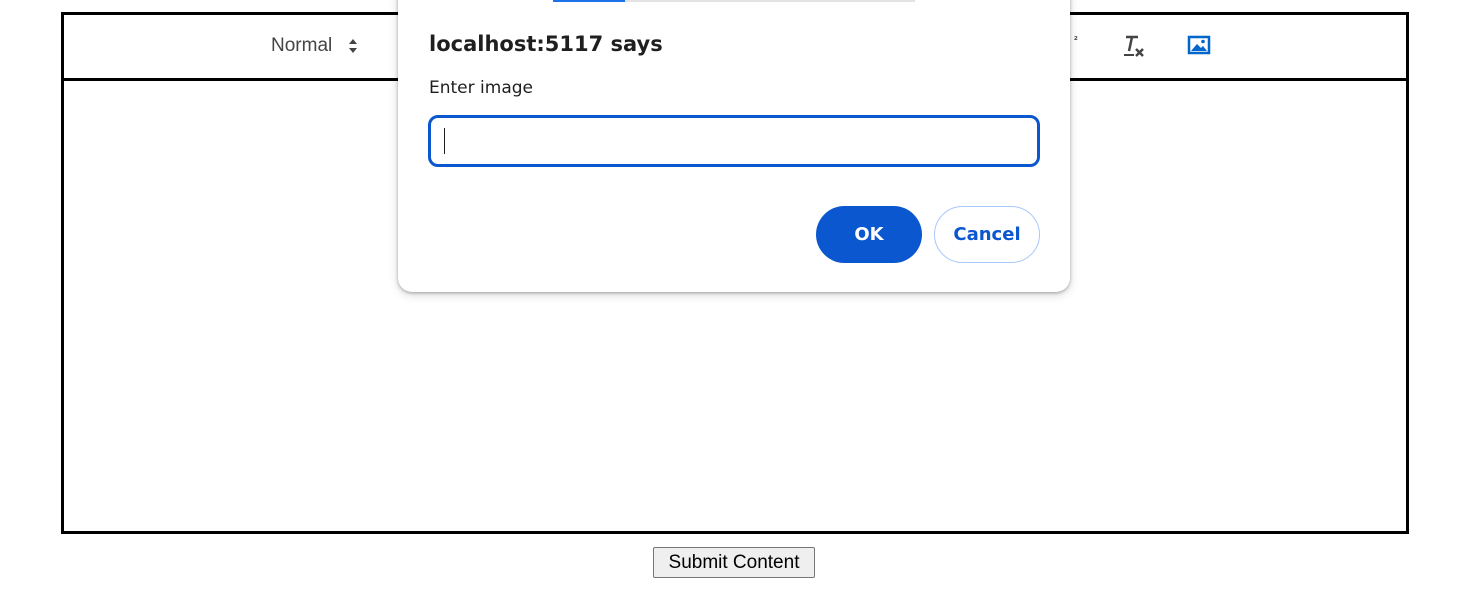 This screenshot has width=1464, height=600. I want to click on active-tab-indicator, so click(589, 1).